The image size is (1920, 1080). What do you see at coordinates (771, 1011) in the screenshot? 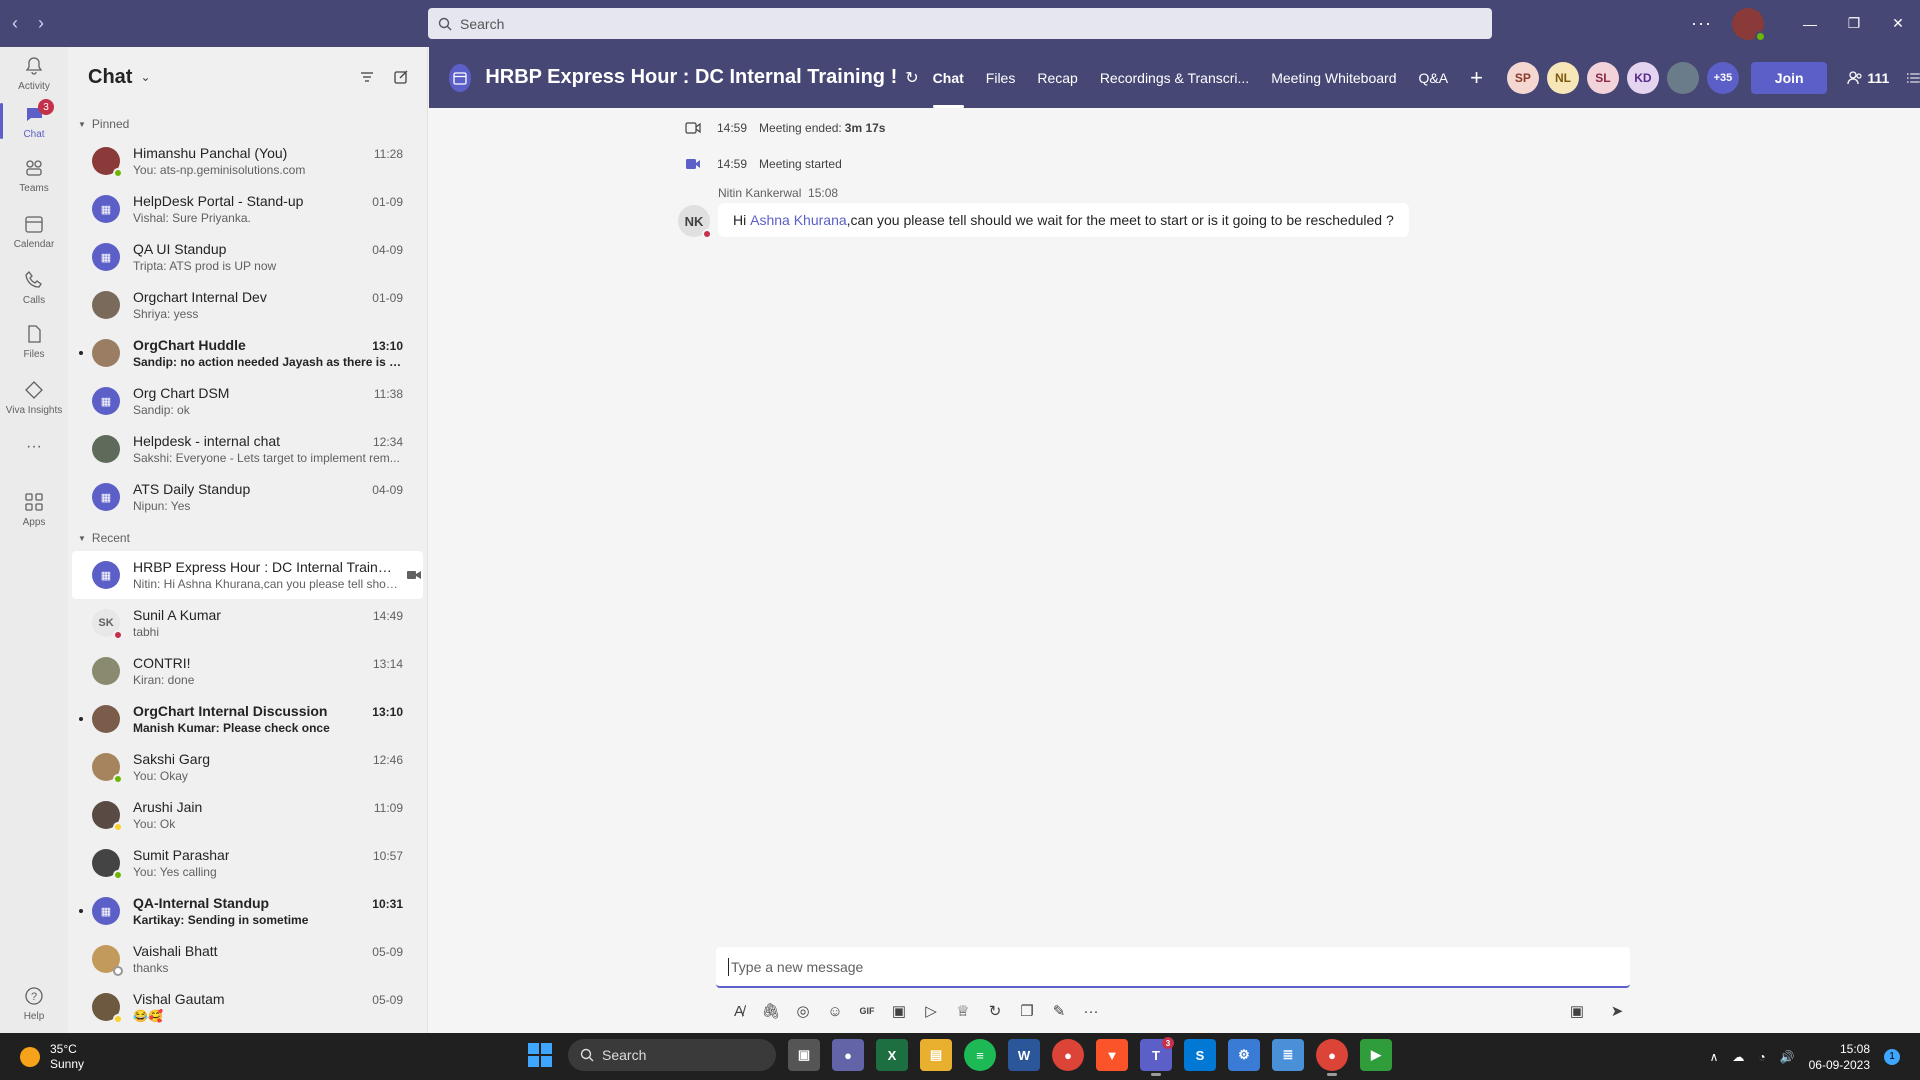
I see `attach-icon: 🖇` at bounding box center [771, 1011].